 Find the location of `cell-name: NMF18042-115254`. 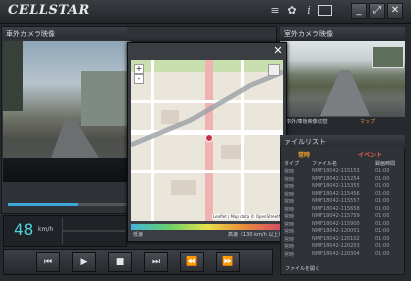

cell-name: NMF18042-115254 is located at coordinates (336, 178).